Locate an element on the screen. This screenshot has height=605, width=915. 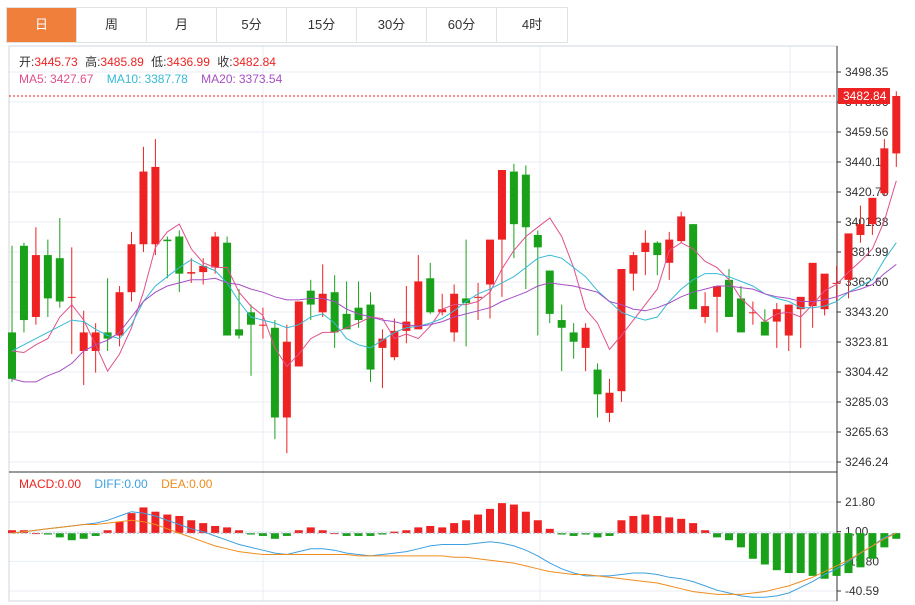
high-value: 3485.89 is located at coordinates (122, 62).